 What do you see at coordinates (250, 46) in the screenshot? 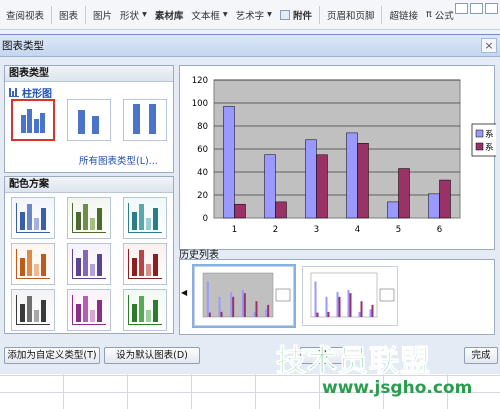
I see `dialog-titlebar: 图表类型` at bounding box center [250, 46].